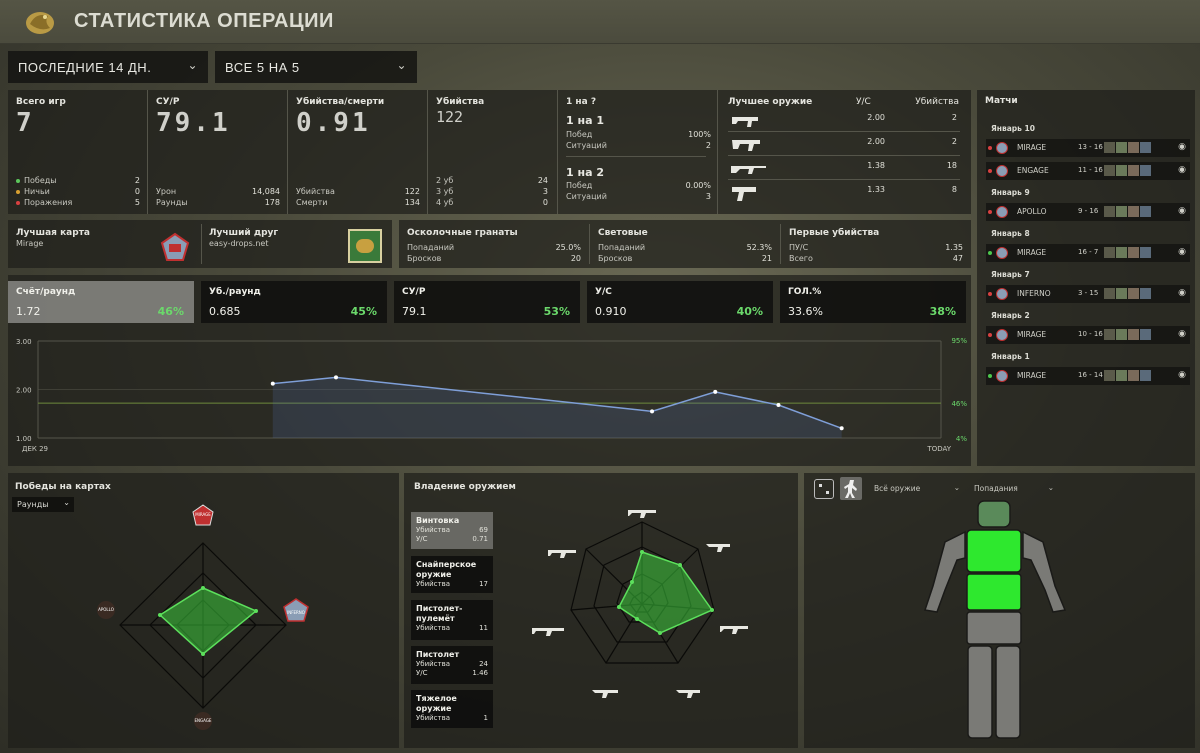 This screenshot has height=753, width=1200. Describe the element at coordinates (876, 165) in the screenshot. I see `best-weapon-kd: 1.38` at that location.